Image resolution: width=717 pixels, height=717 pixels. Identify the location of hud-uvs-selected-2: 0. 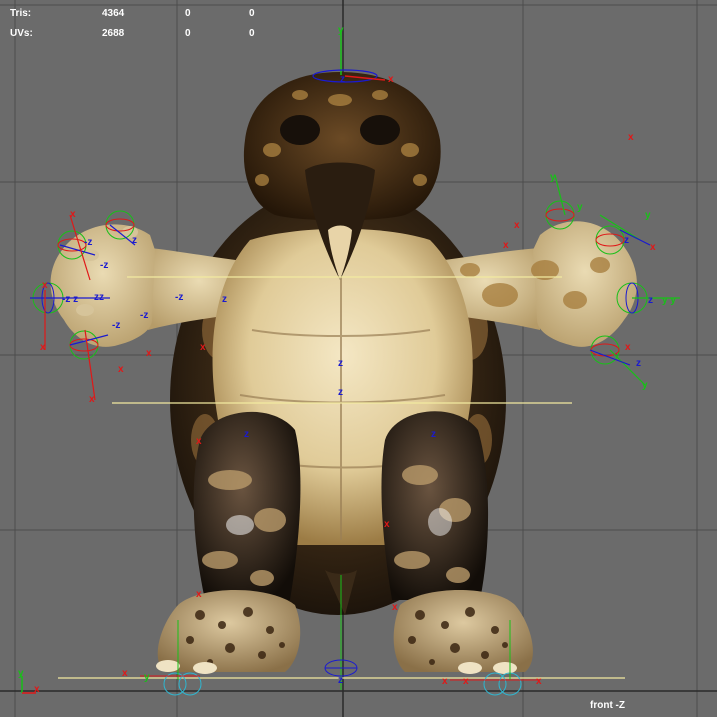
(252, 33).